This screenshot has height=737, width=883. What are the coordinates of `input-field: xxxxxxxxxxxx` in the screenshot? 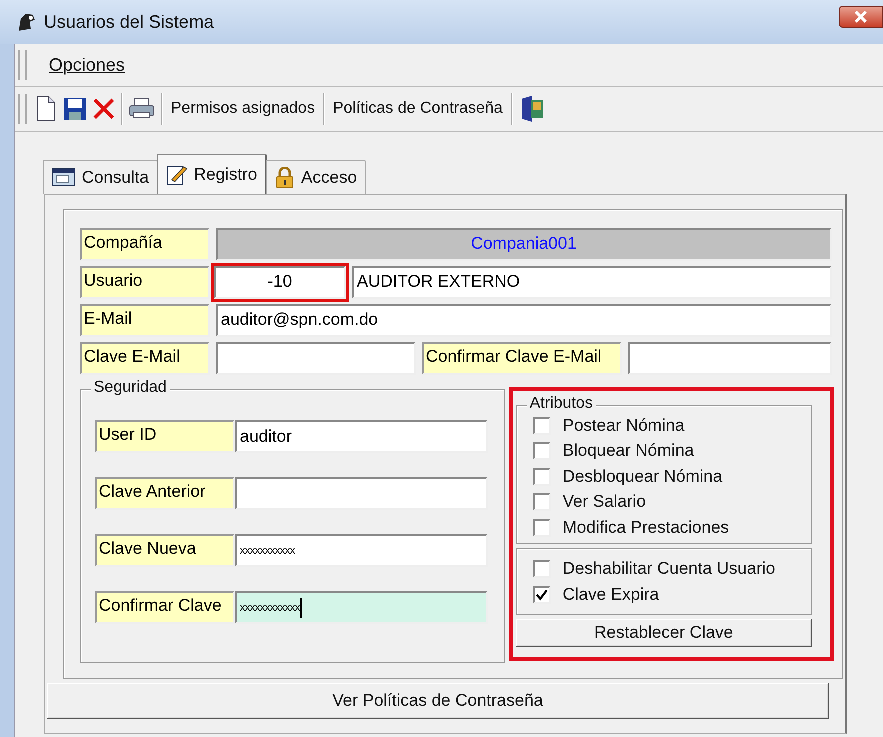 It's located at (361, 607).